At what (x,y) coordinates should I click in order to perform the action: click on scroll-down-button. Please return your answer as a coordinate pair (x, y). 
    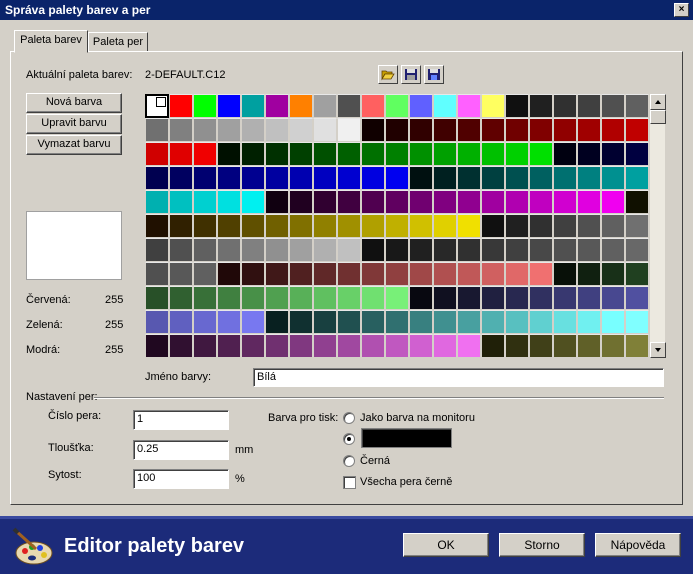
    Looking at the image, I should click on (658, 350).